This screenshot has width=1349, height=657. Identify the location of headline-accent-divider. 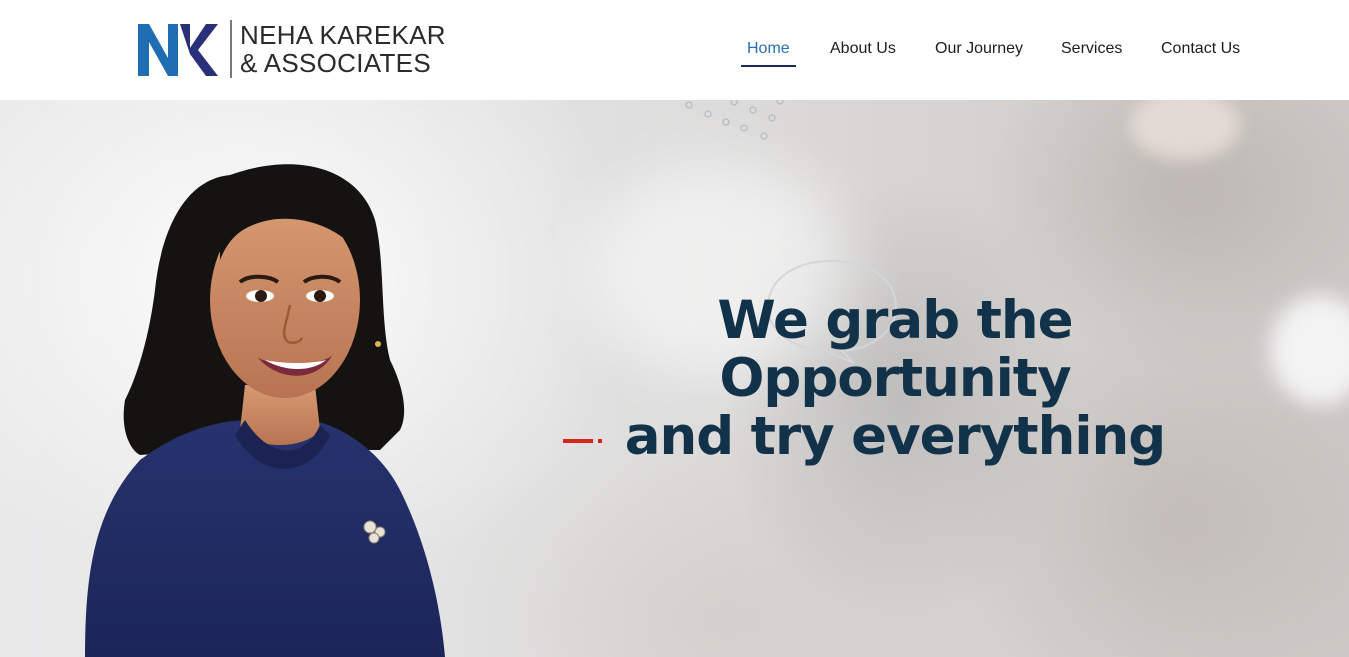
(583, 441).